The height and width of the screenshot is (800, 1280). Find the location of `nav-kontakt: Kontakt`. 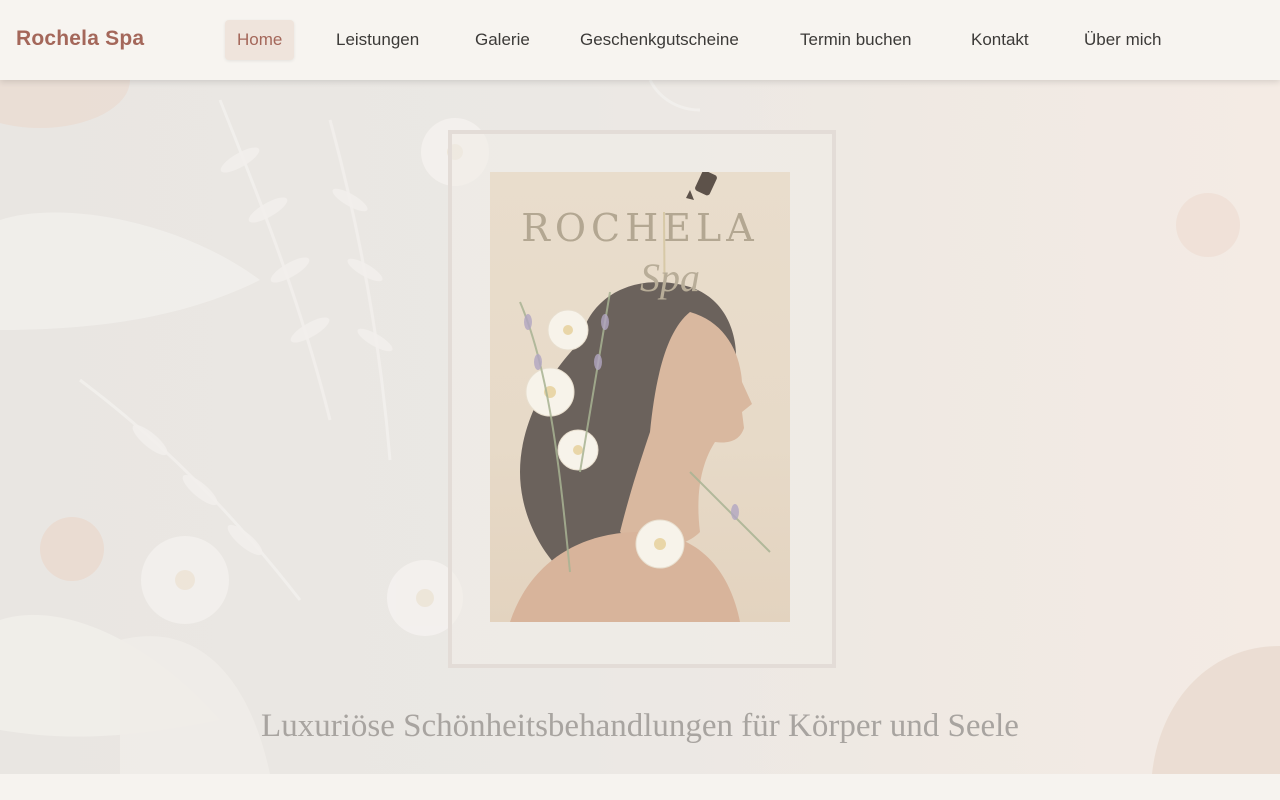

nav-kontakt: Kontakt is located at coordinates (1000, 40).